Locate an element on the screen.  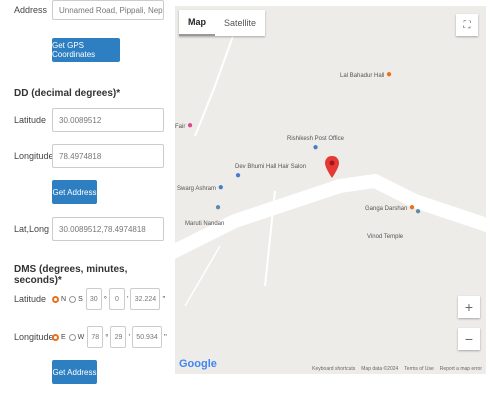
lng-seconds-input: 50.934 is located at coordinates (147, 337).